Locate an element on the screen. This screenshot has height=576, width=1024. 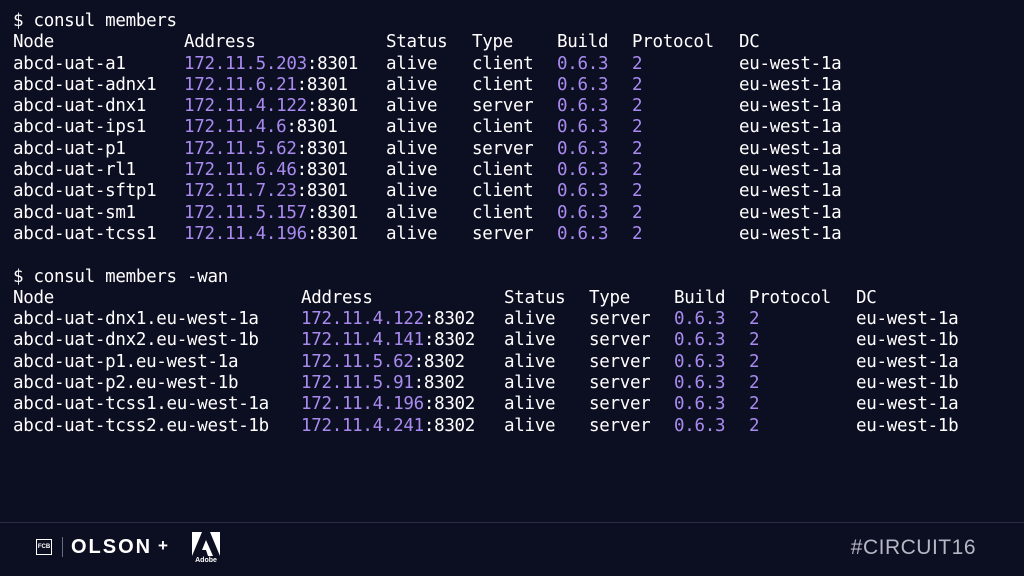
node-cell: abcd-uat-dnx1.eu-west-1a is located at coordinates (157, 319).